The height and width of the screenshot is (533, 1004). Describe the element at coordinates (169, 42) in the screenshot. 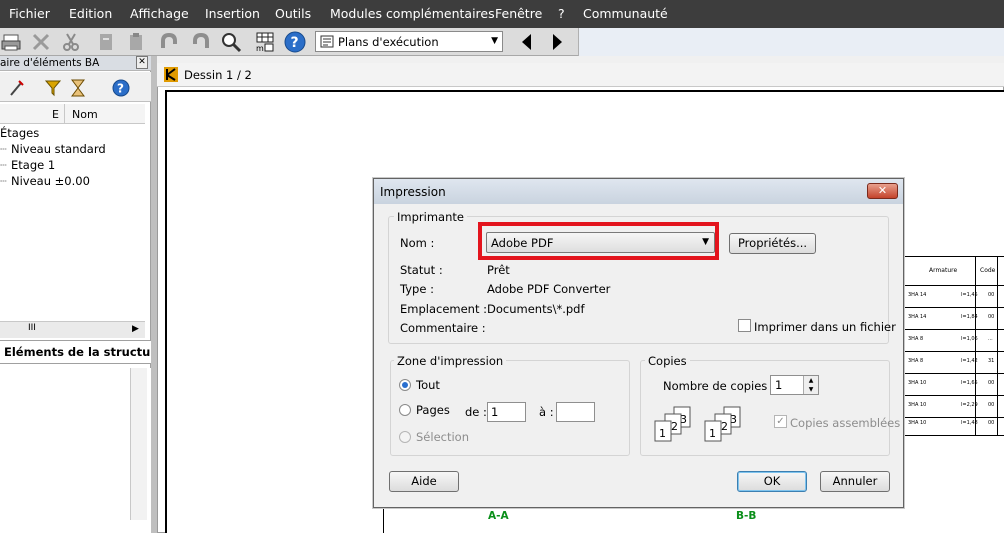

I see `undo-icon` at that location.